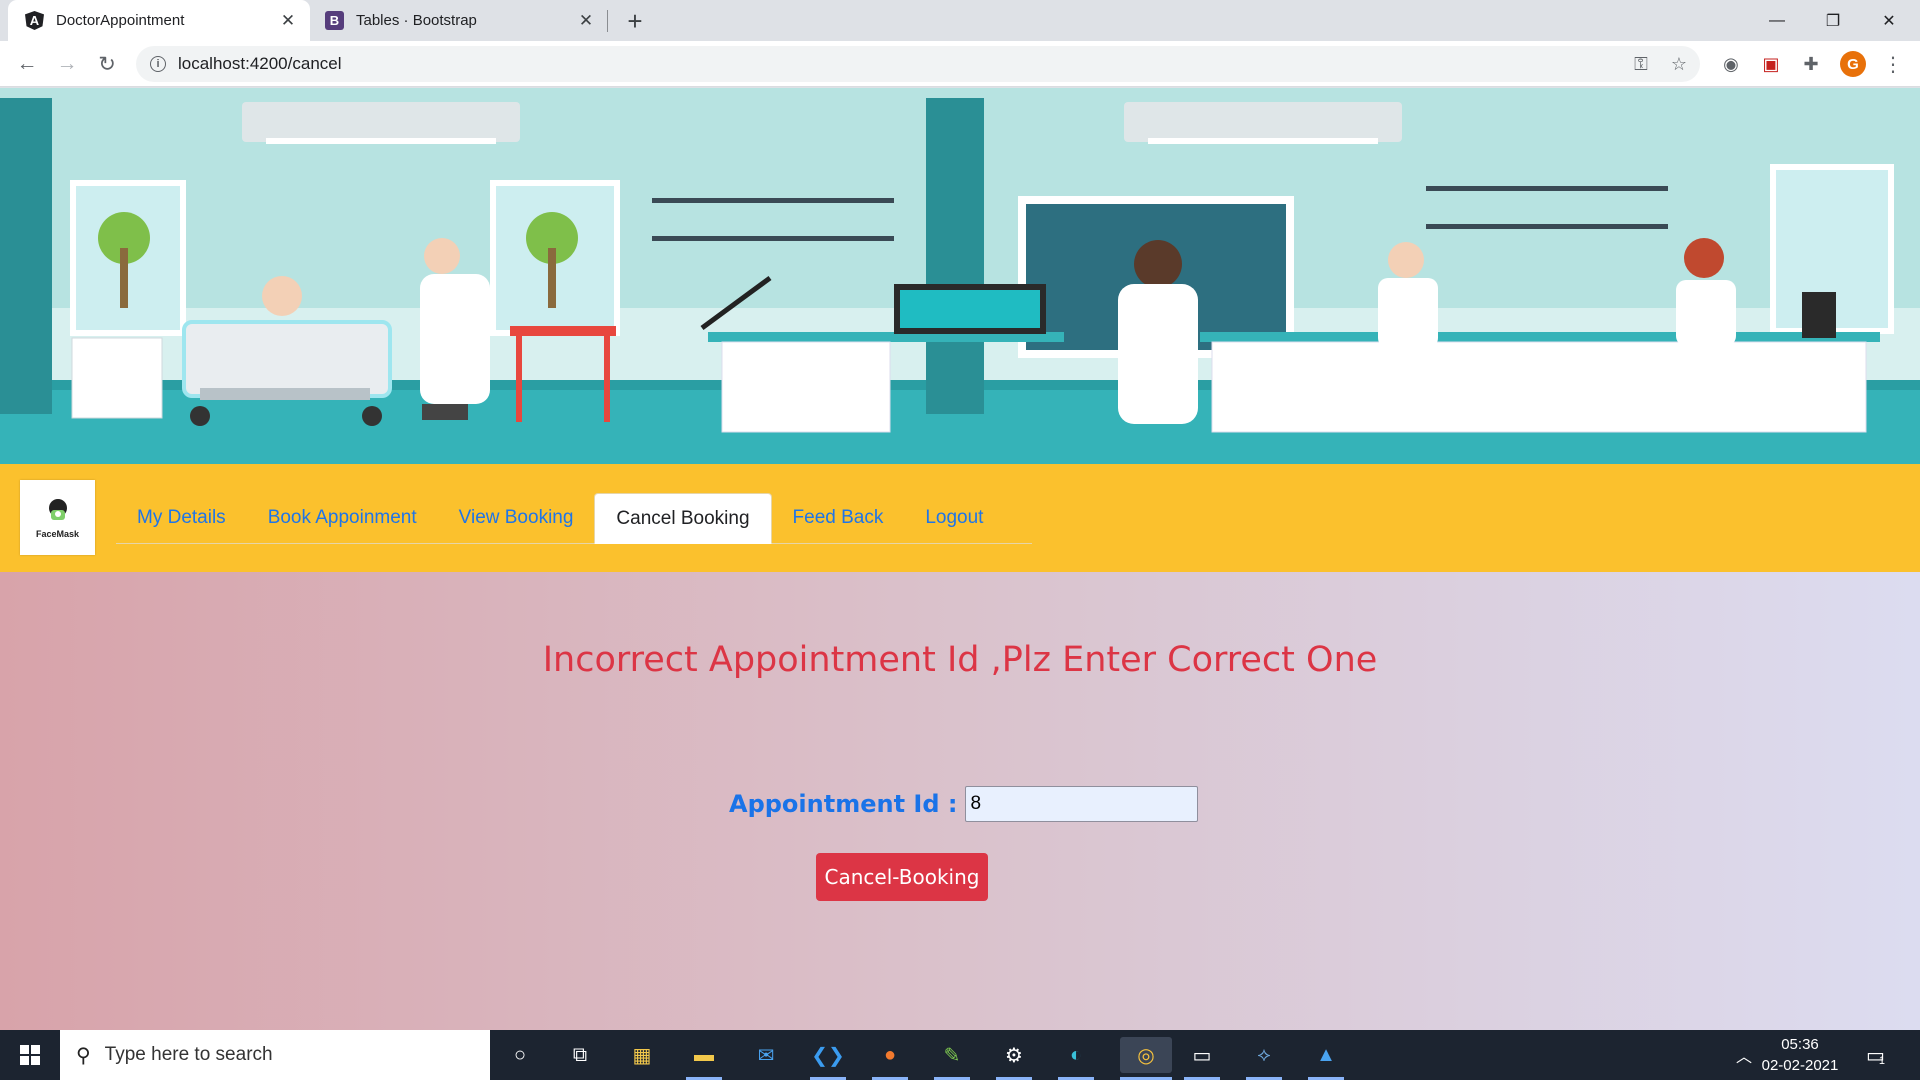 Image resolution: width=1920 pixels, height=1080 pixels. Describe the element at coordinates (83, 1055) in the screenshot. I see `search-icon: ⚲` at that location.